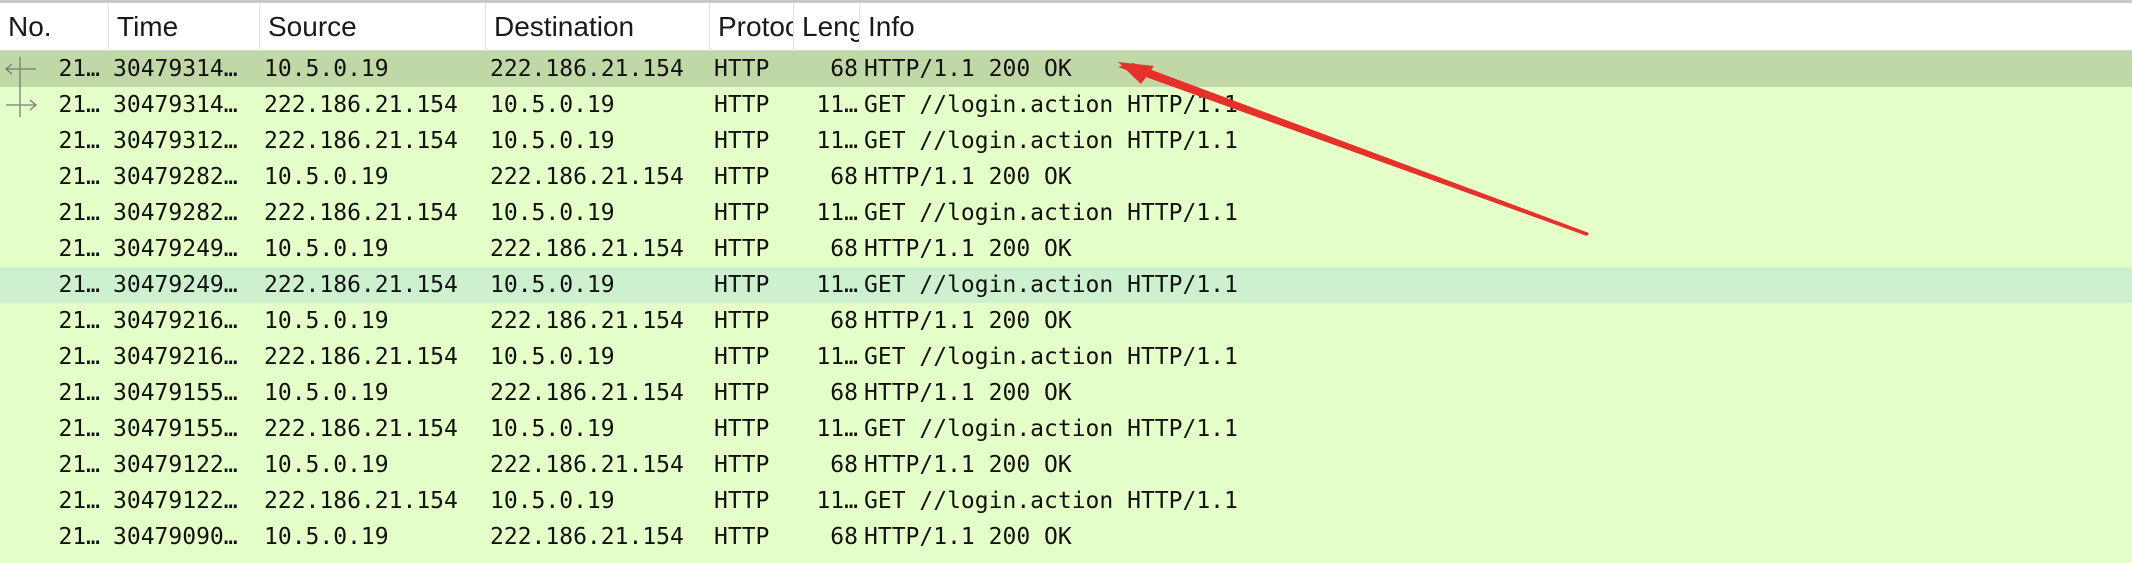 The height and width of the screenshot is (563, 2132). What do you see at coordinates (599, 559) in the screenshot?
I see `cell-destination` at bounding box center [599, 559].